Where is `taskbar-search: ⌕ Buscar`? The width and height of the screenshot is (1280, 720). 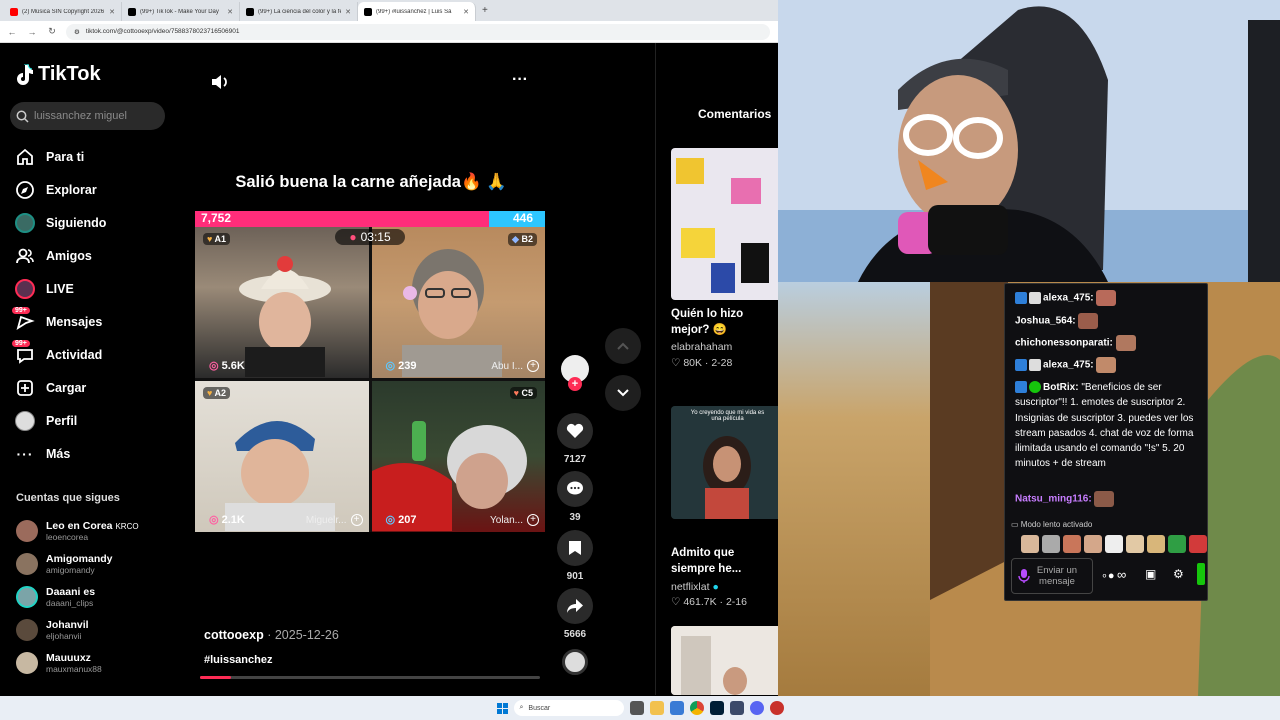 taskbar-search: ⌕ Buscar is located at coordinates (568, 708).